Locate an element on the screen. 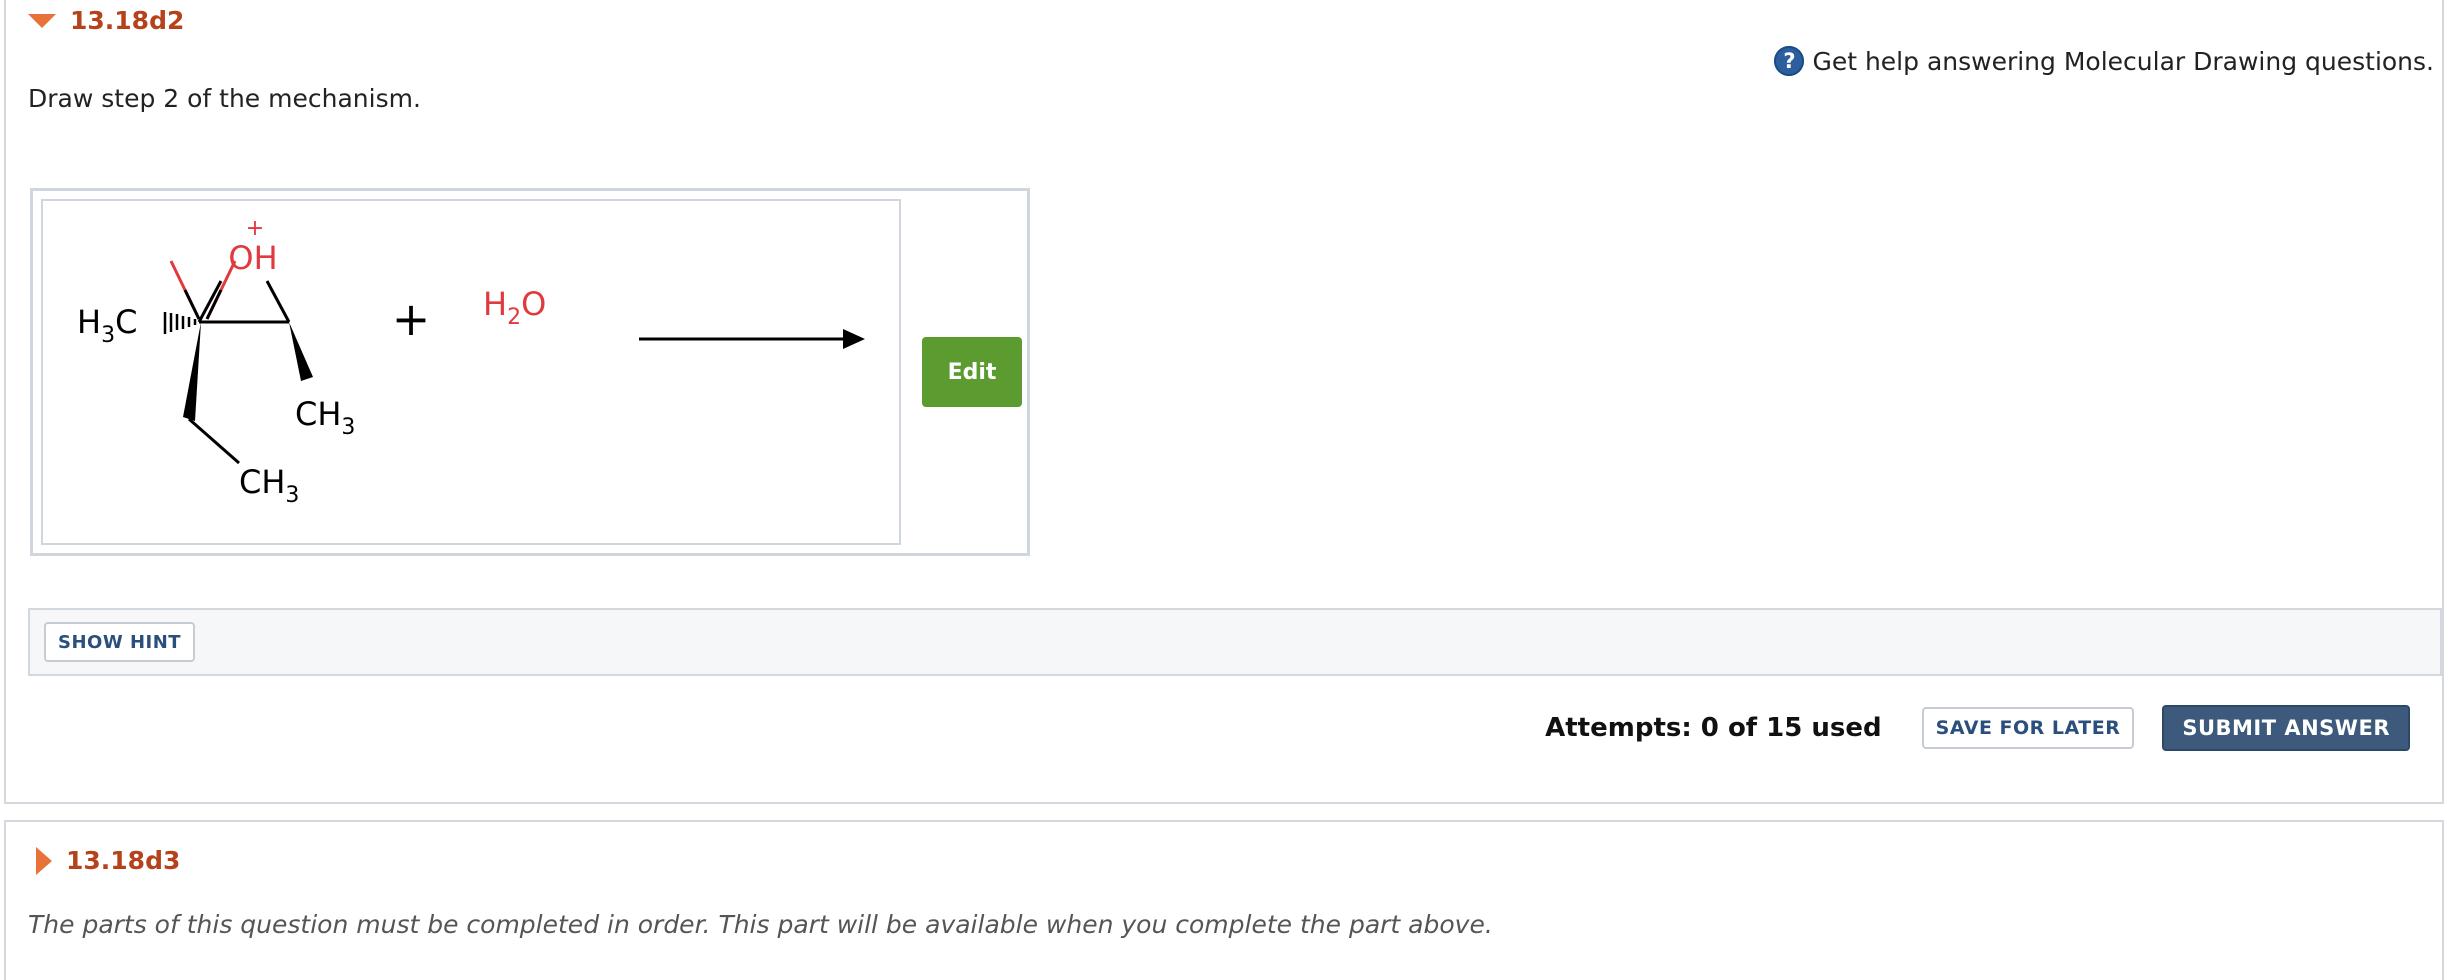 This screenshot has height=980, width=2446. bond-ch2-ch3 is located at coordinates (214, 441).